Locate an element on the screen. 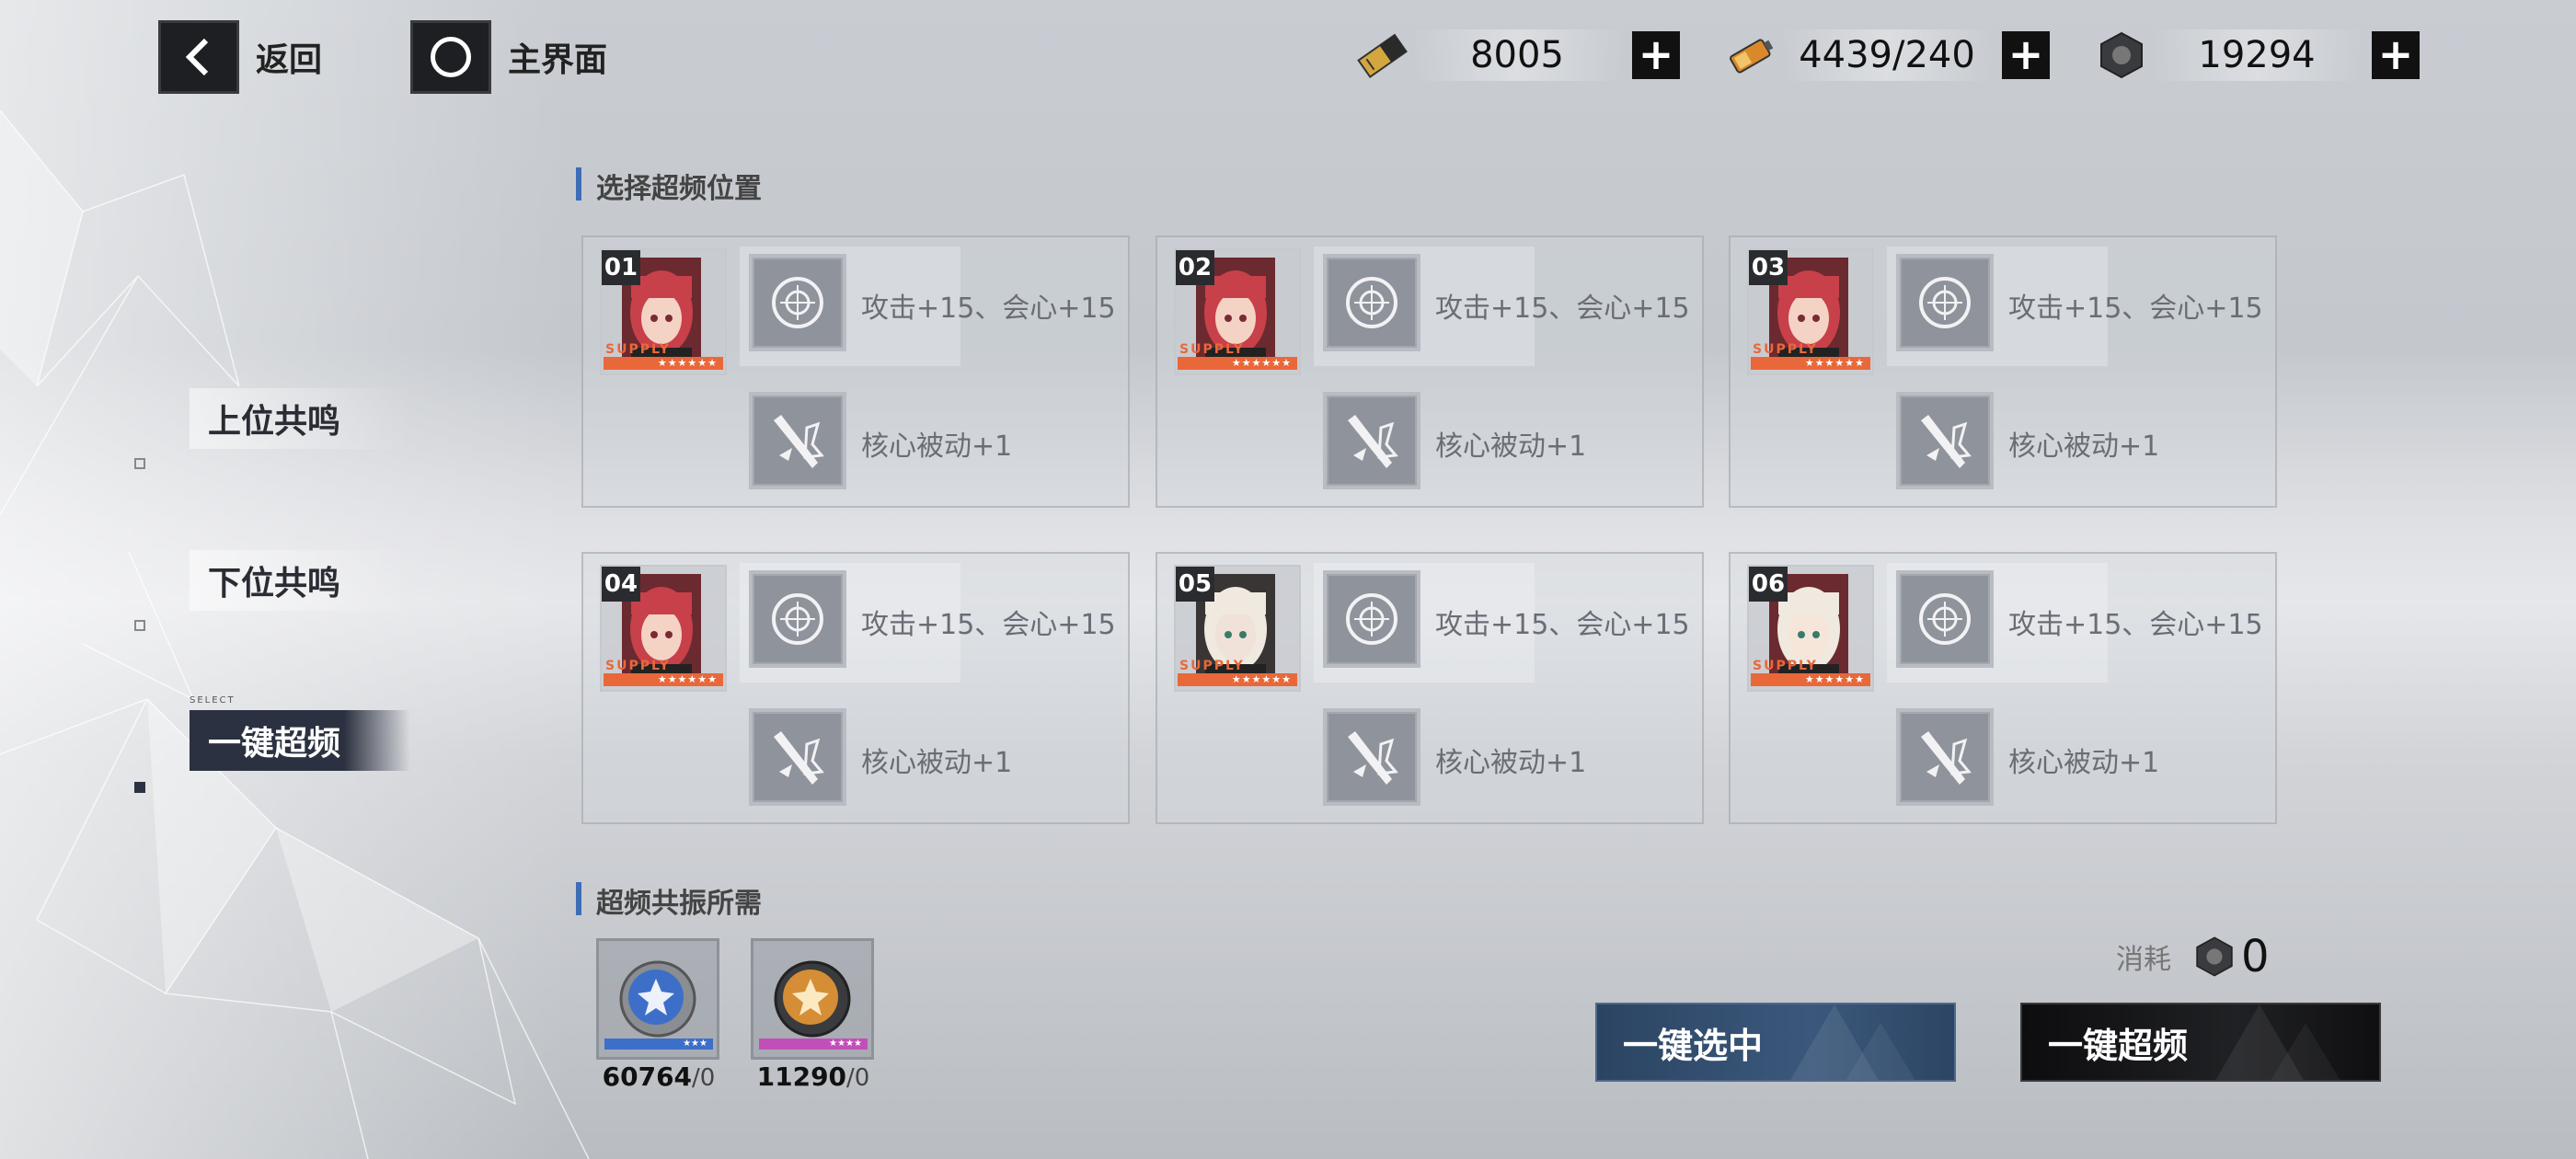  cost-value: 0 is located at coordinates (2255, 956).